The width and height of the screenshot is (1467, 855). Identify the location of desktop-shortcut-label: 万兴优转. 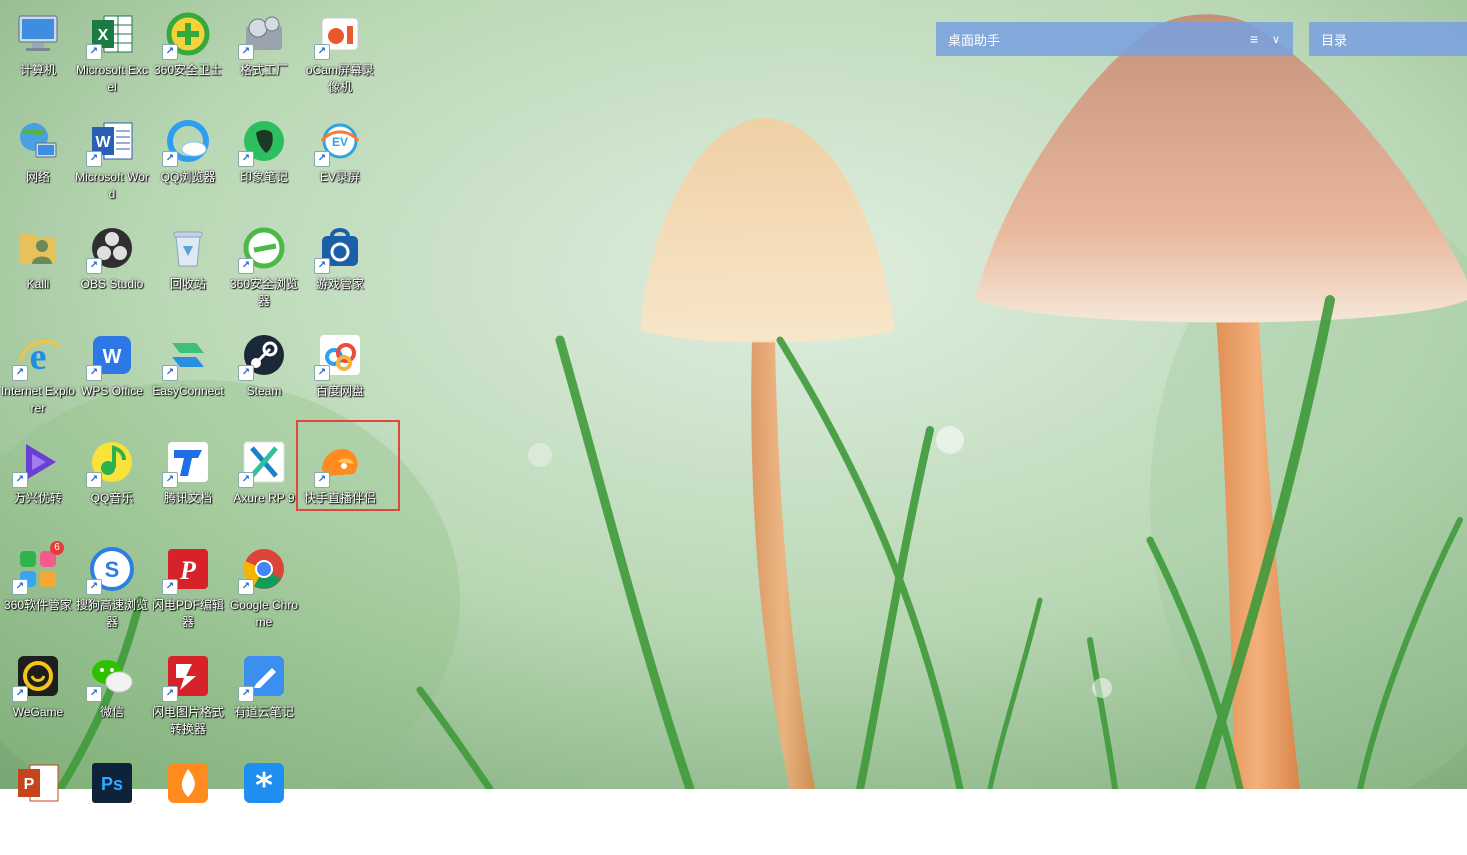
(37, 498).